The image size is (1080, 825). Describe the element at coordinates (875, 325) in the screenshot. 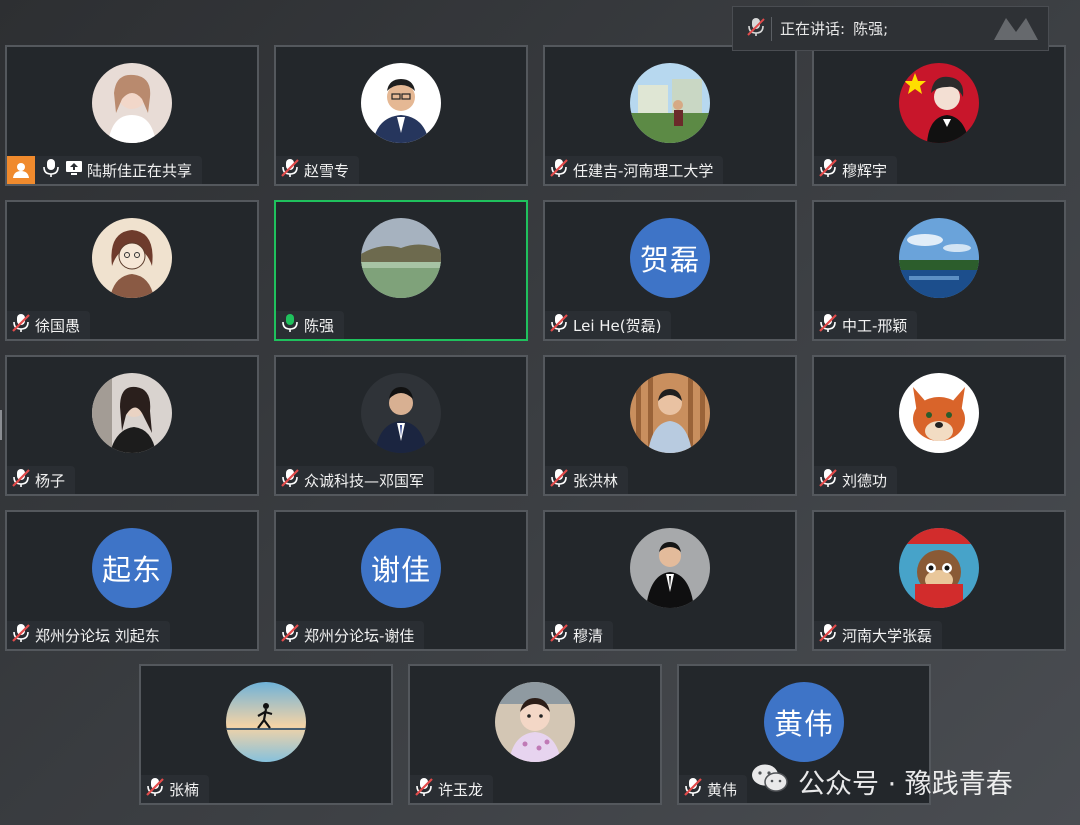

I see `participant-name: 中工-邢颖` at that location.